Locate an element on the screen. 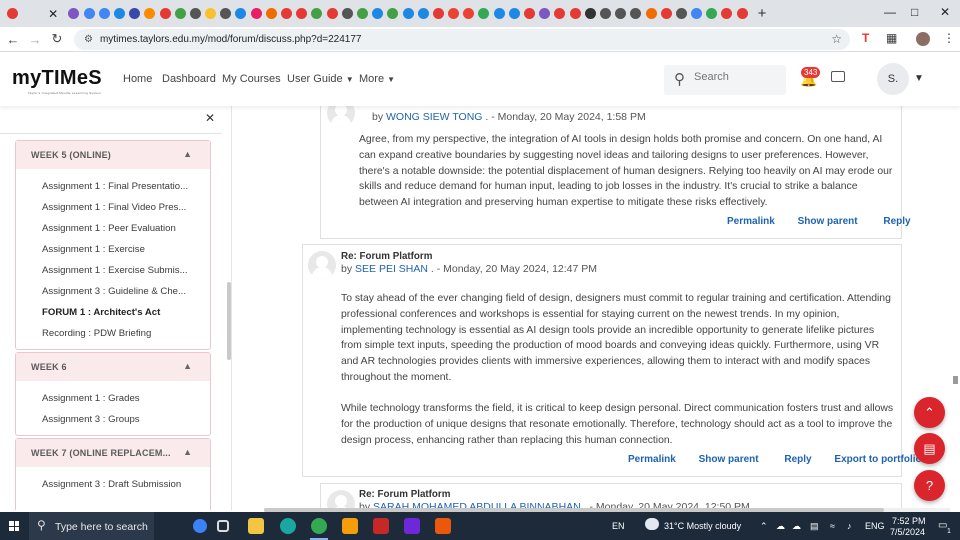 Image resolution: width=960 pixels, height=540 pixels. browser-menu-icon: ⋮ is located at coordinates (949, 38).